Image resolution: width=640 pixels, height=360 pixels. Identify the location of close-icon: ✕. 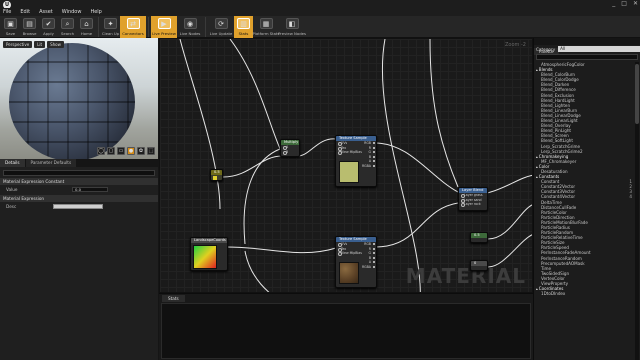
(635, 4).